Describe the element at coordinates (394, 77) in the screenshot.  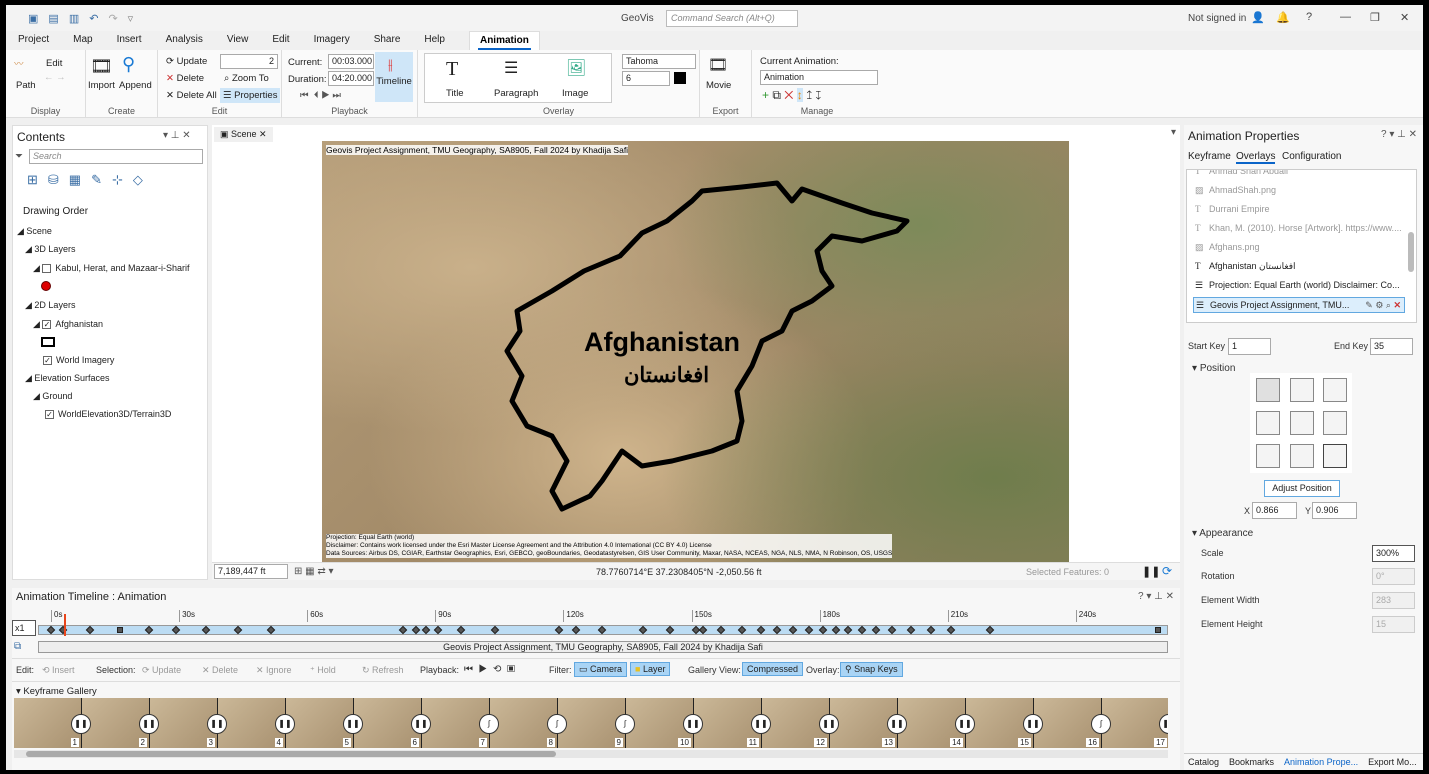
I see `timeline-button: Timeline` at that location.